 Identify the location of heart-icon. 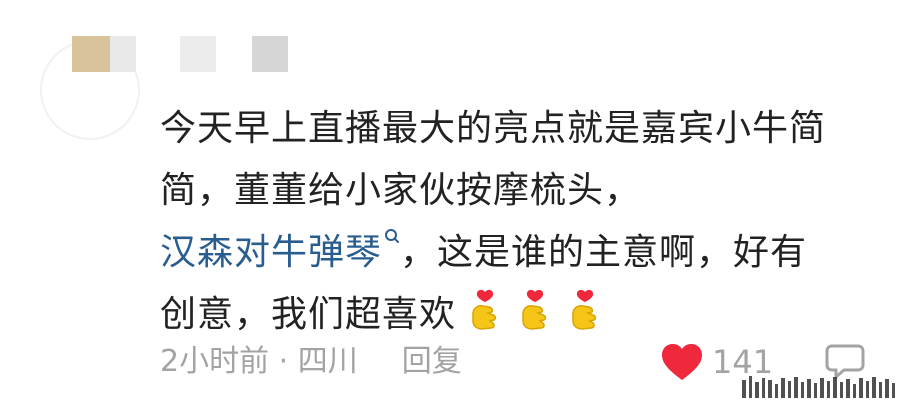
(682, 362).